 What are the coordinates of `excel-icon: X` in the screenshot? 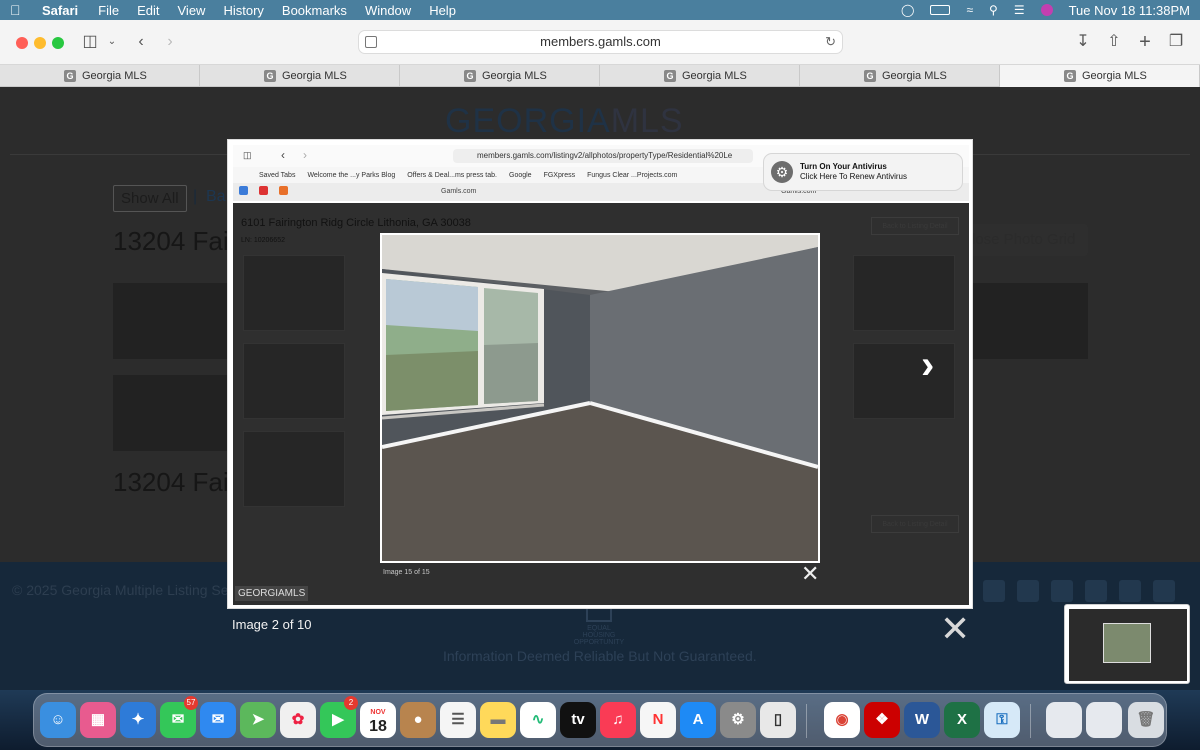 It's located at (962, 720).